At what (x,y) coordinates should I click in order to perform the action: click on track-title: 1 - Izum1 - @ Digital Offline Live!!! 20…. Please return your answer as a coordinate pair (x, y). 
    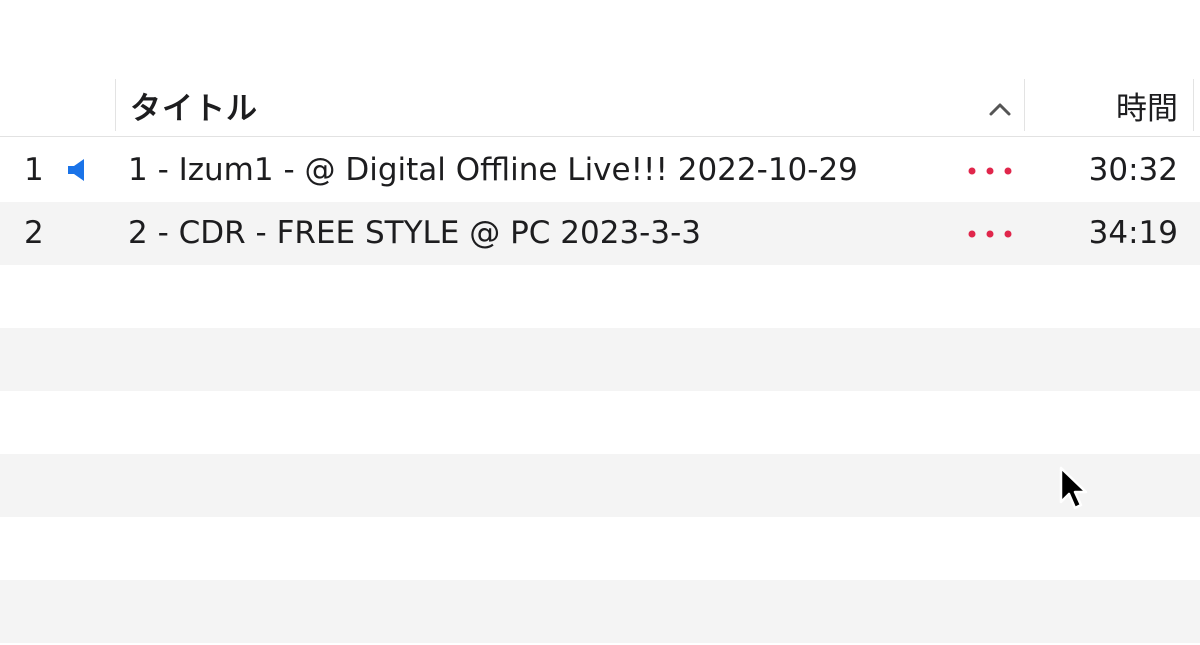
    Looking at the image, I should click on (493, 170).